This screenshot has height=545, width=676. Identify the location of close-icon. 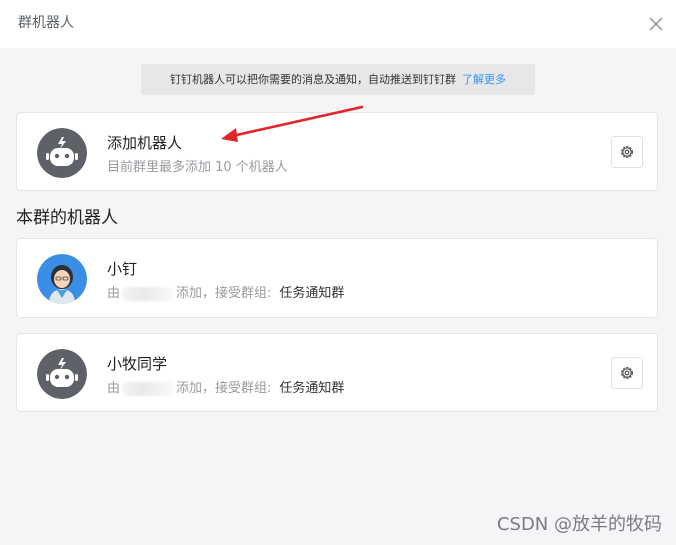
(656, 24).